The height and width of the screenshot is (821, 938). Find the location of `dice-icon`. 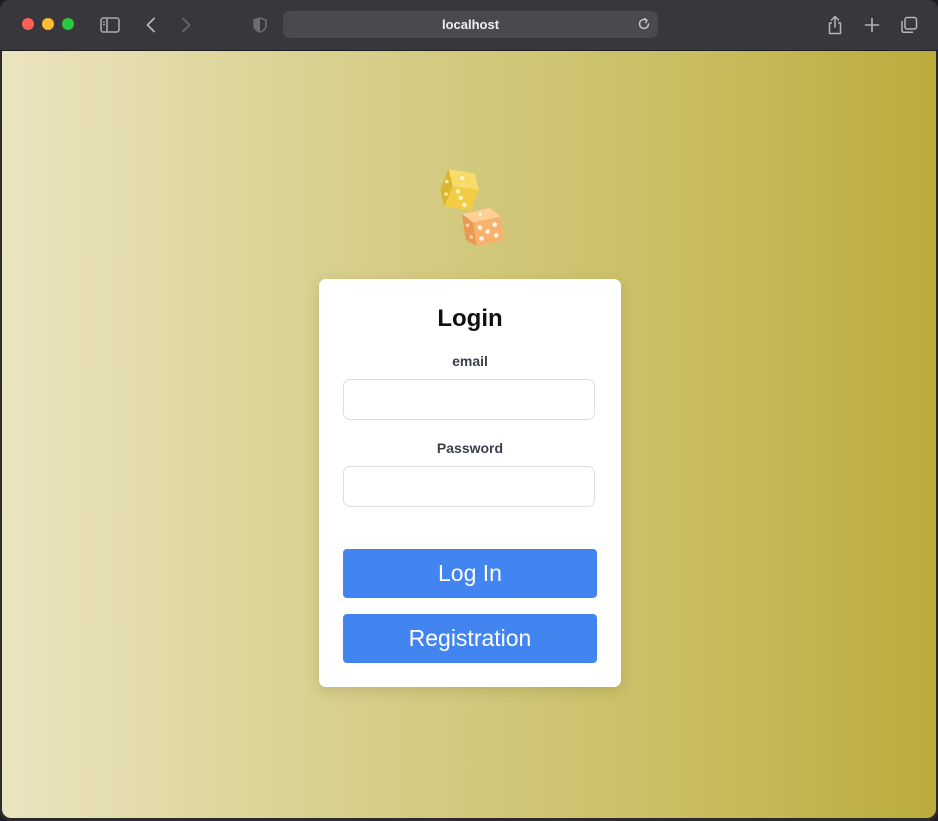

dice-icon is located at coordinates (472, 208).